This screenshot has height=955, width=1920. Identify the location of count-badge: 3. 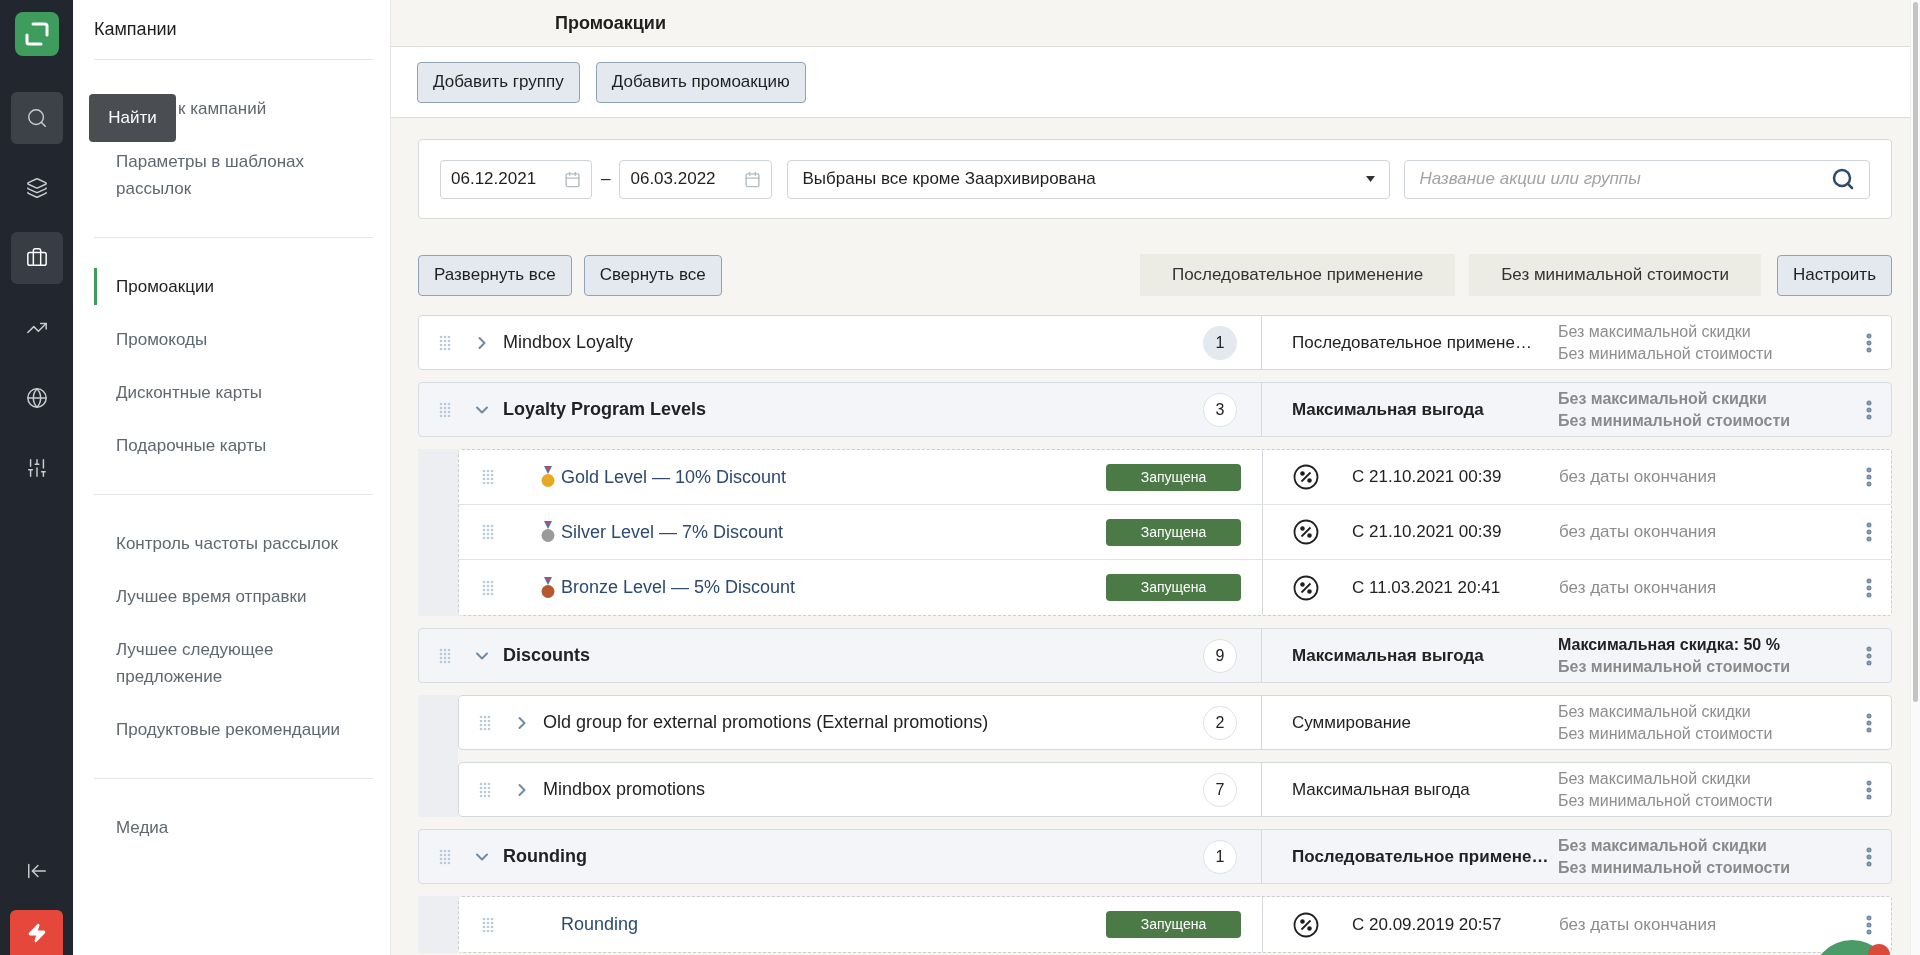
(1220, 409).